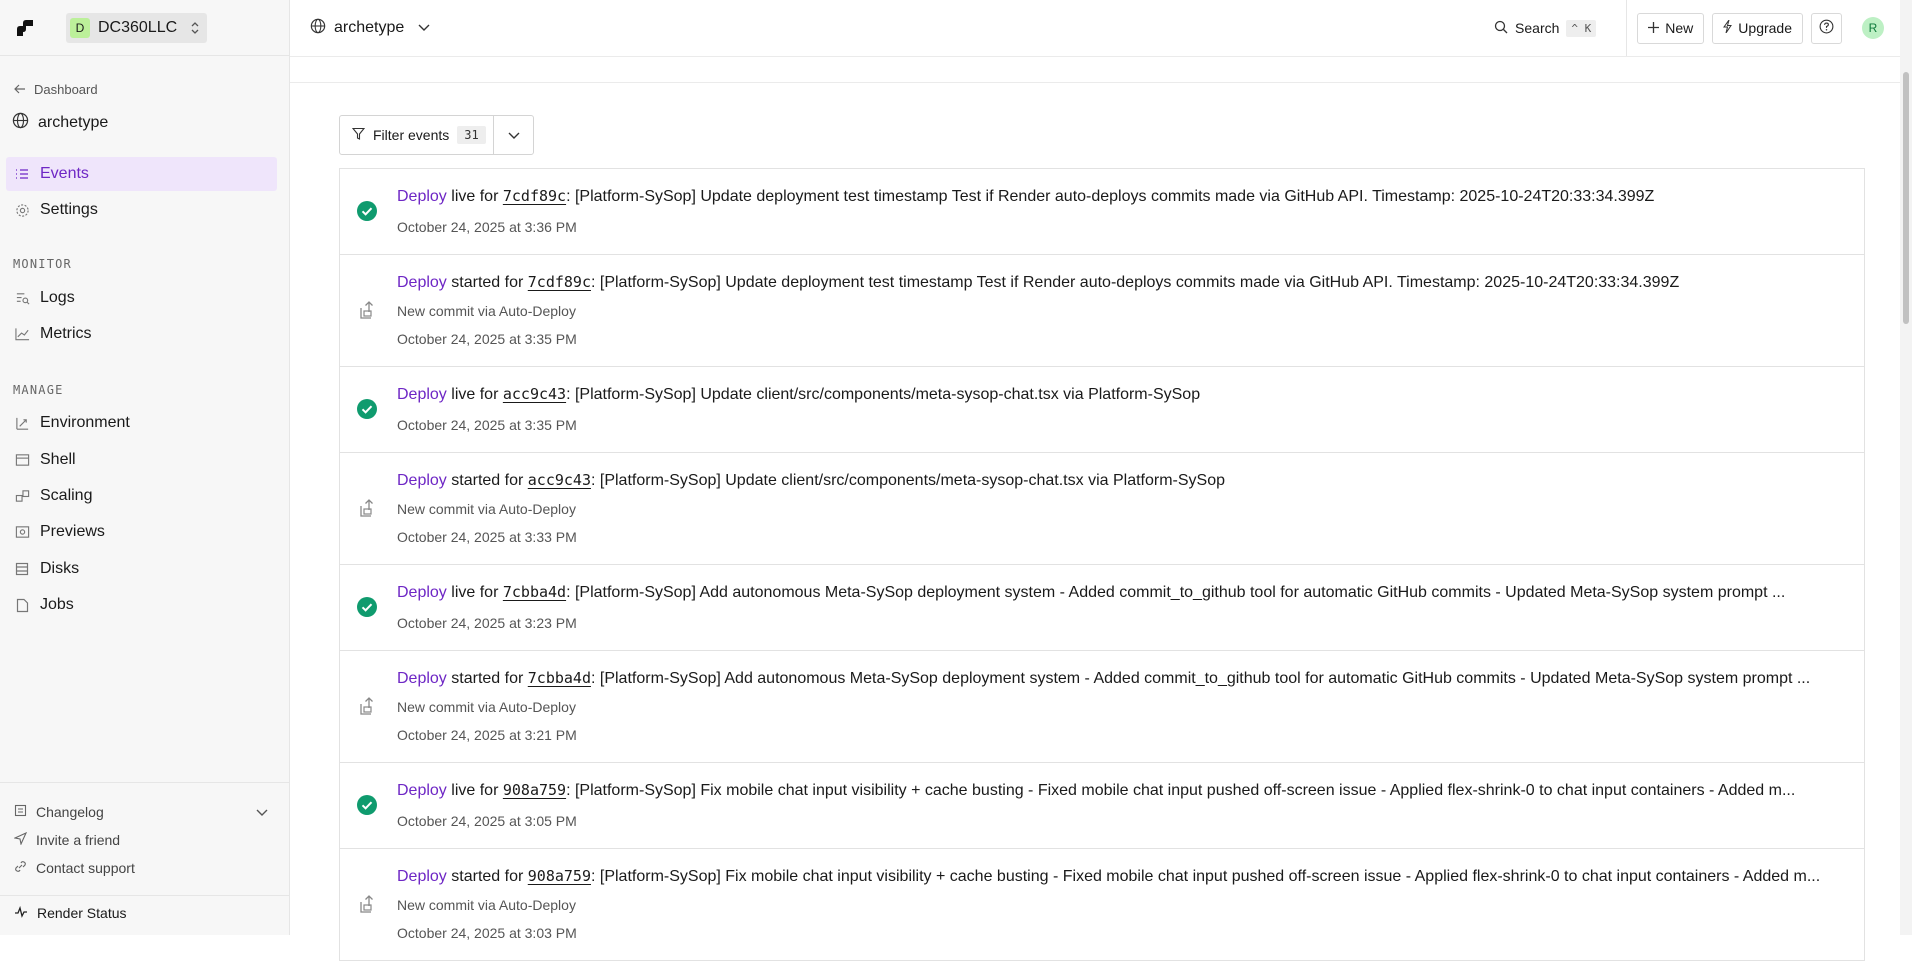 The width and height of the screenshot is (1912, 961). Describe the element at coordinates (358, 135) in the screenshot. I see `filter-icon` at that location.